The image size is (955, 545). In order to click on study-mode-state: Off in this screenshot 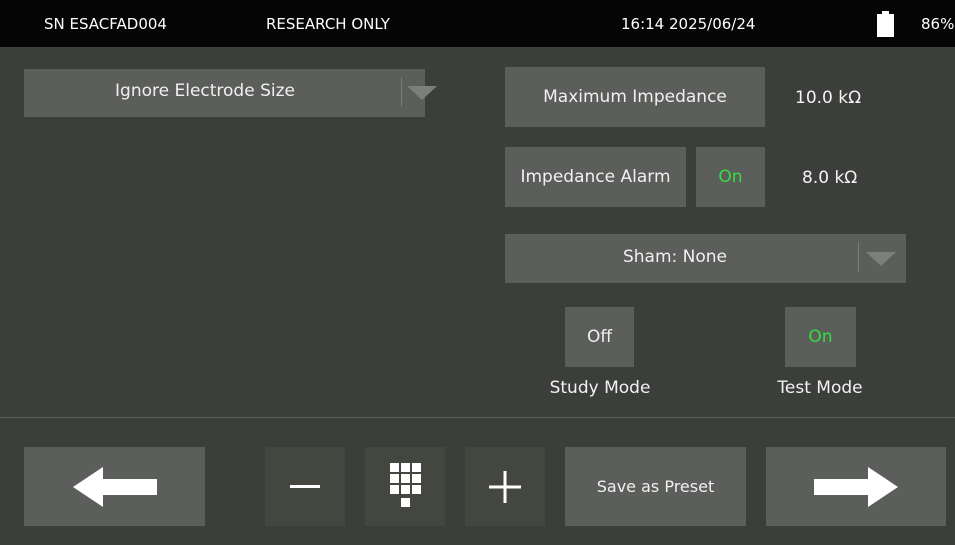, I will do `click(599, 337)`.